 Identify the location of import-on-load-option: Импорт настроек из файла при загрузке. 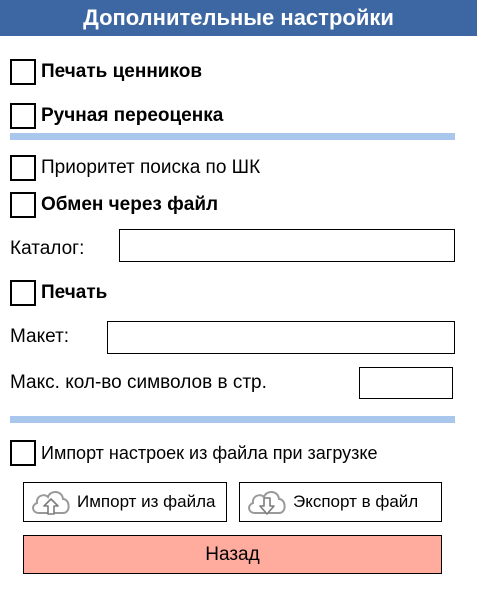
(194, 453).